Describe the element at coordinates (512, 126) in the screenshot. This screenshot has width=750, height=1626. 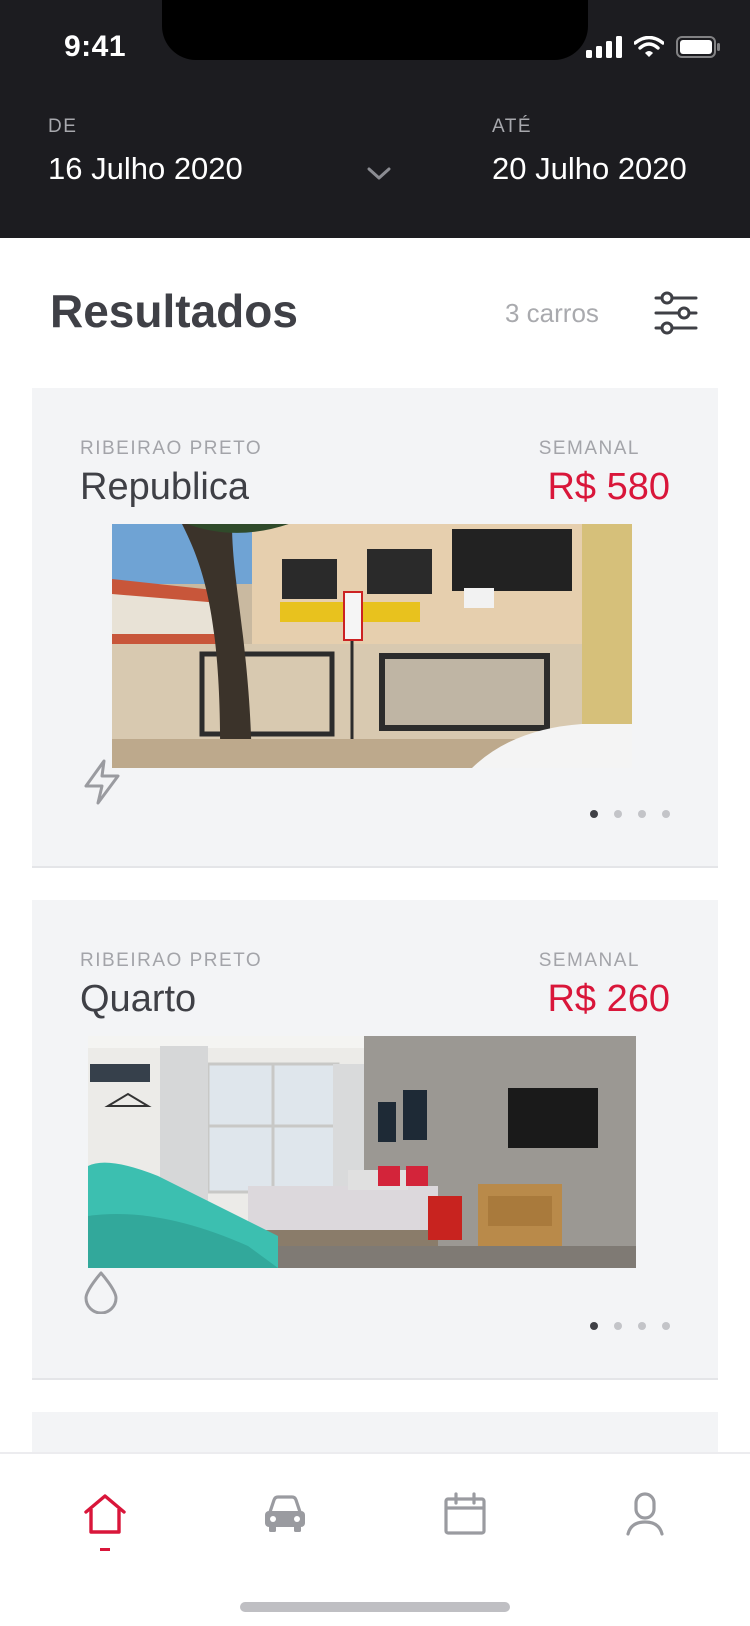
I see `to-date-label: ATÉ` at that location.